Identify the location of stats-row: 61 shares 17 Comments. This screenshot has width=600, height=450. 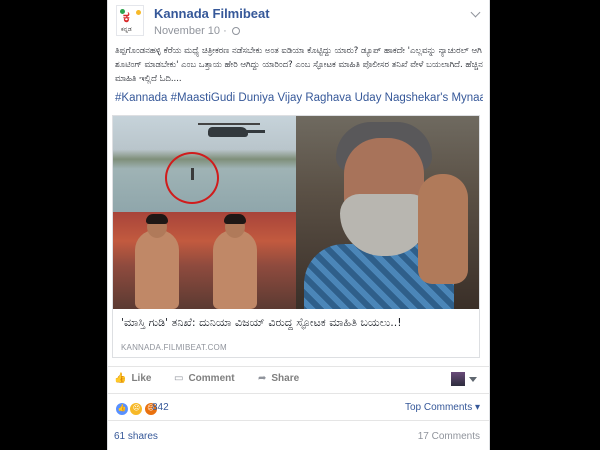
(298, 435).